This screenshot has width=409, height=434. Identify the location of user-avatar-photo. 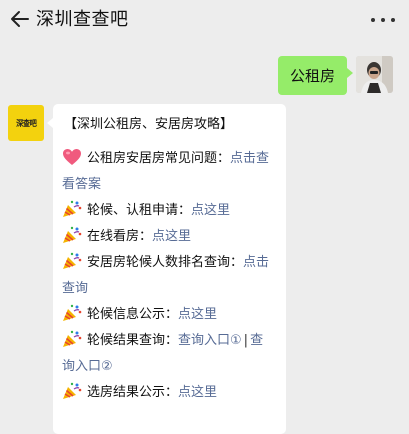
(374, 74).